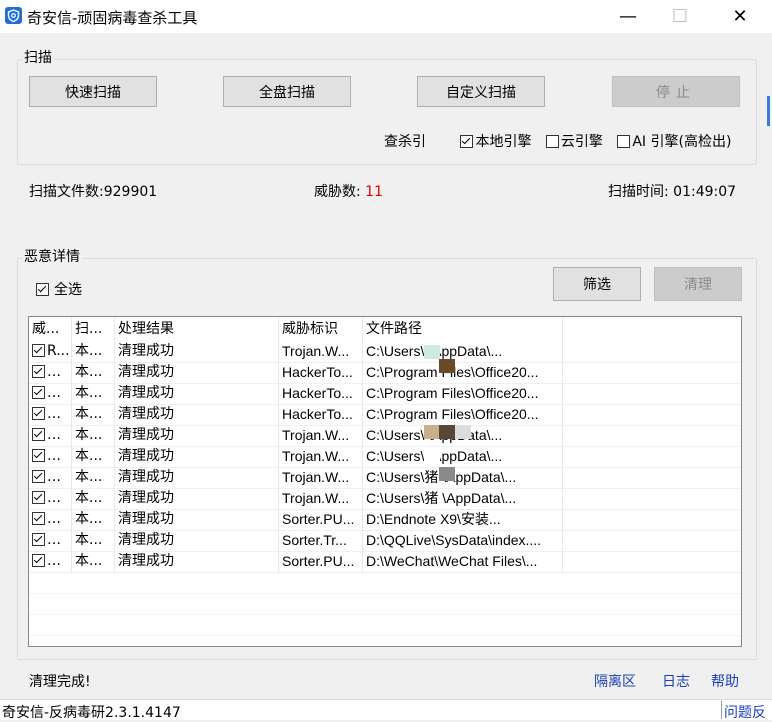 This screenshot has width=772, height=722. I want to click on log-link: 日志, so click(676, 681).